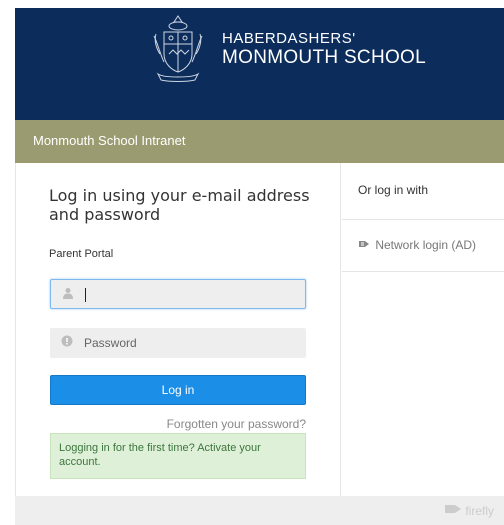 This screenshot has width=504, height=525. I want to click on lock-icon, so click(67, 342).